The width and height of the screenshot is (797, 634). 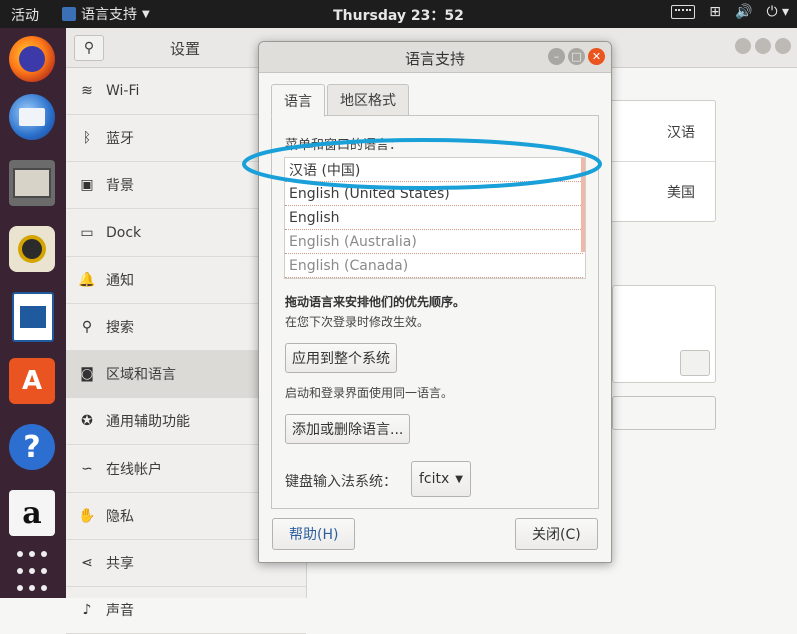 What do you see at coordinates (32, 447) in the screenshot?
I see `help-icon: ?` at bounding box center [32, 447].